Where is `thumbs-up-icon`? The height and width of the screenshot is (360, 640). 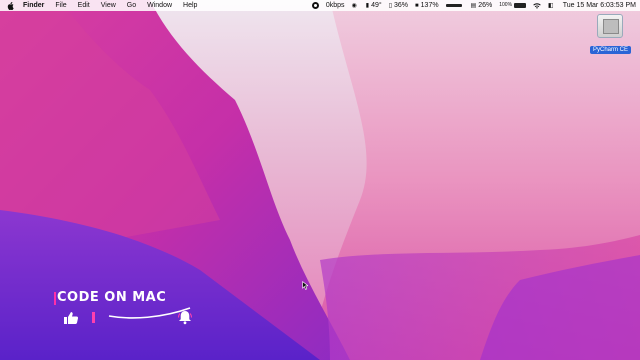
thumbs-up-icon is located at coordinates (71, 318).